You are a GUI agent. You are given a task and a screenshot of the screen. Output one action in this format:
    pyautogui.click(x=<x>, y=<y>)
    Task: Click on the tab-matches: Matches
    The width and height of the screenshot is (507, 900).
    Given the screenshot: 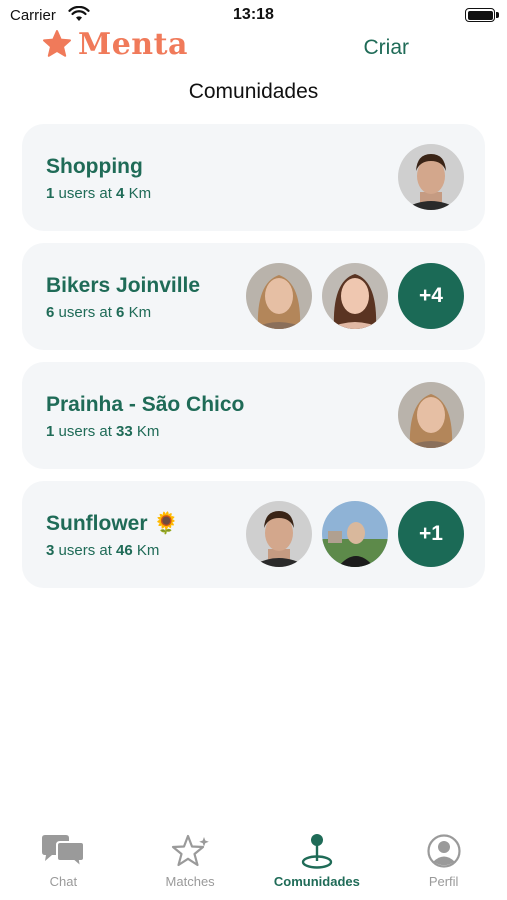 What is the action you would take?
    pyautogui.click(x=190, y=857)
    